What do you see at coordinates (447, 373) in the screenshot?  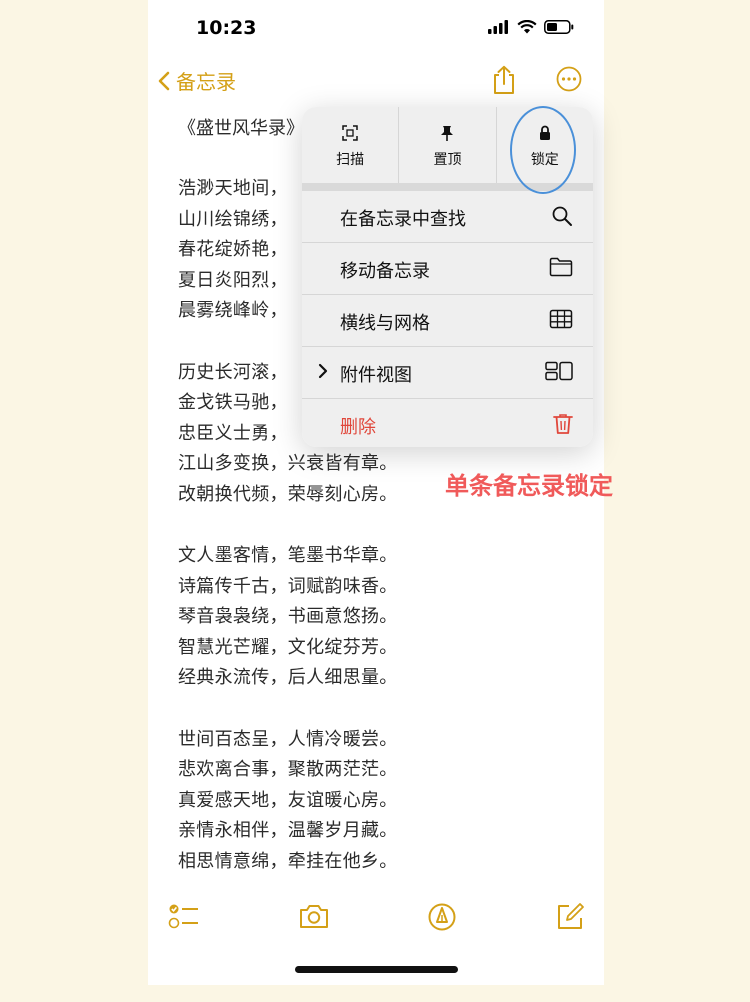 I see `attachment-view-item: 附件视图` at bounding box center [447, 373].